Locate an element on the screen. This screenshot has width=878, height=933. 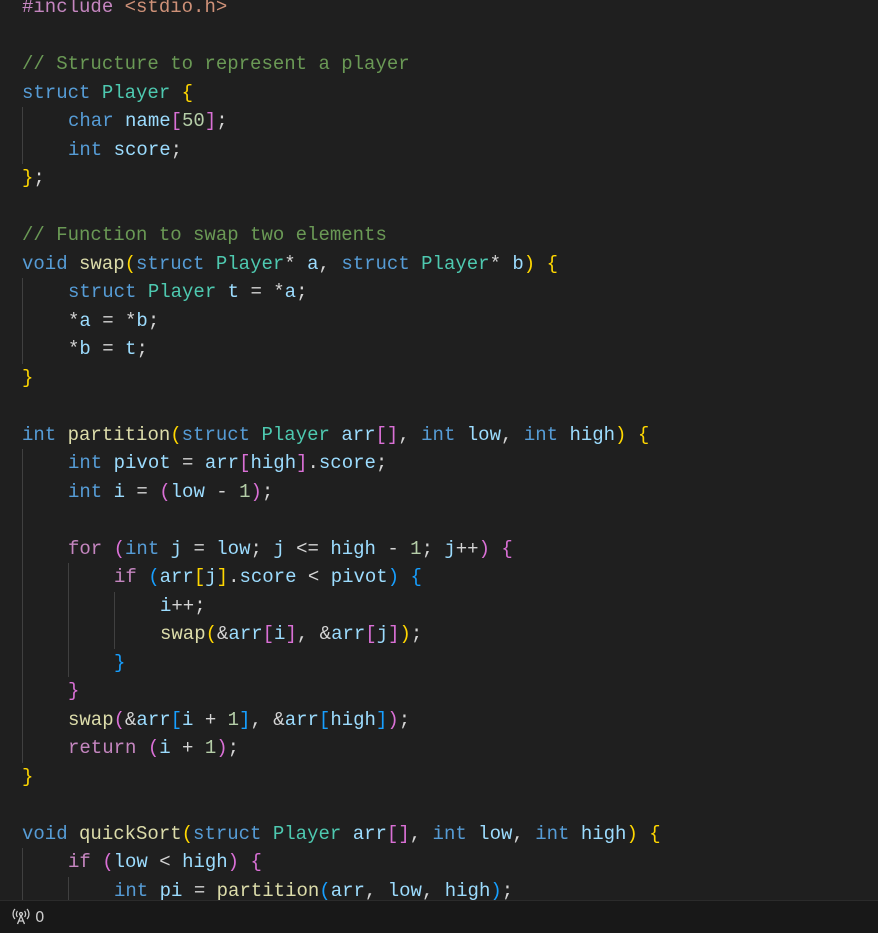
code-line: // Structure to represent a player is located at coordinates (341, 64).